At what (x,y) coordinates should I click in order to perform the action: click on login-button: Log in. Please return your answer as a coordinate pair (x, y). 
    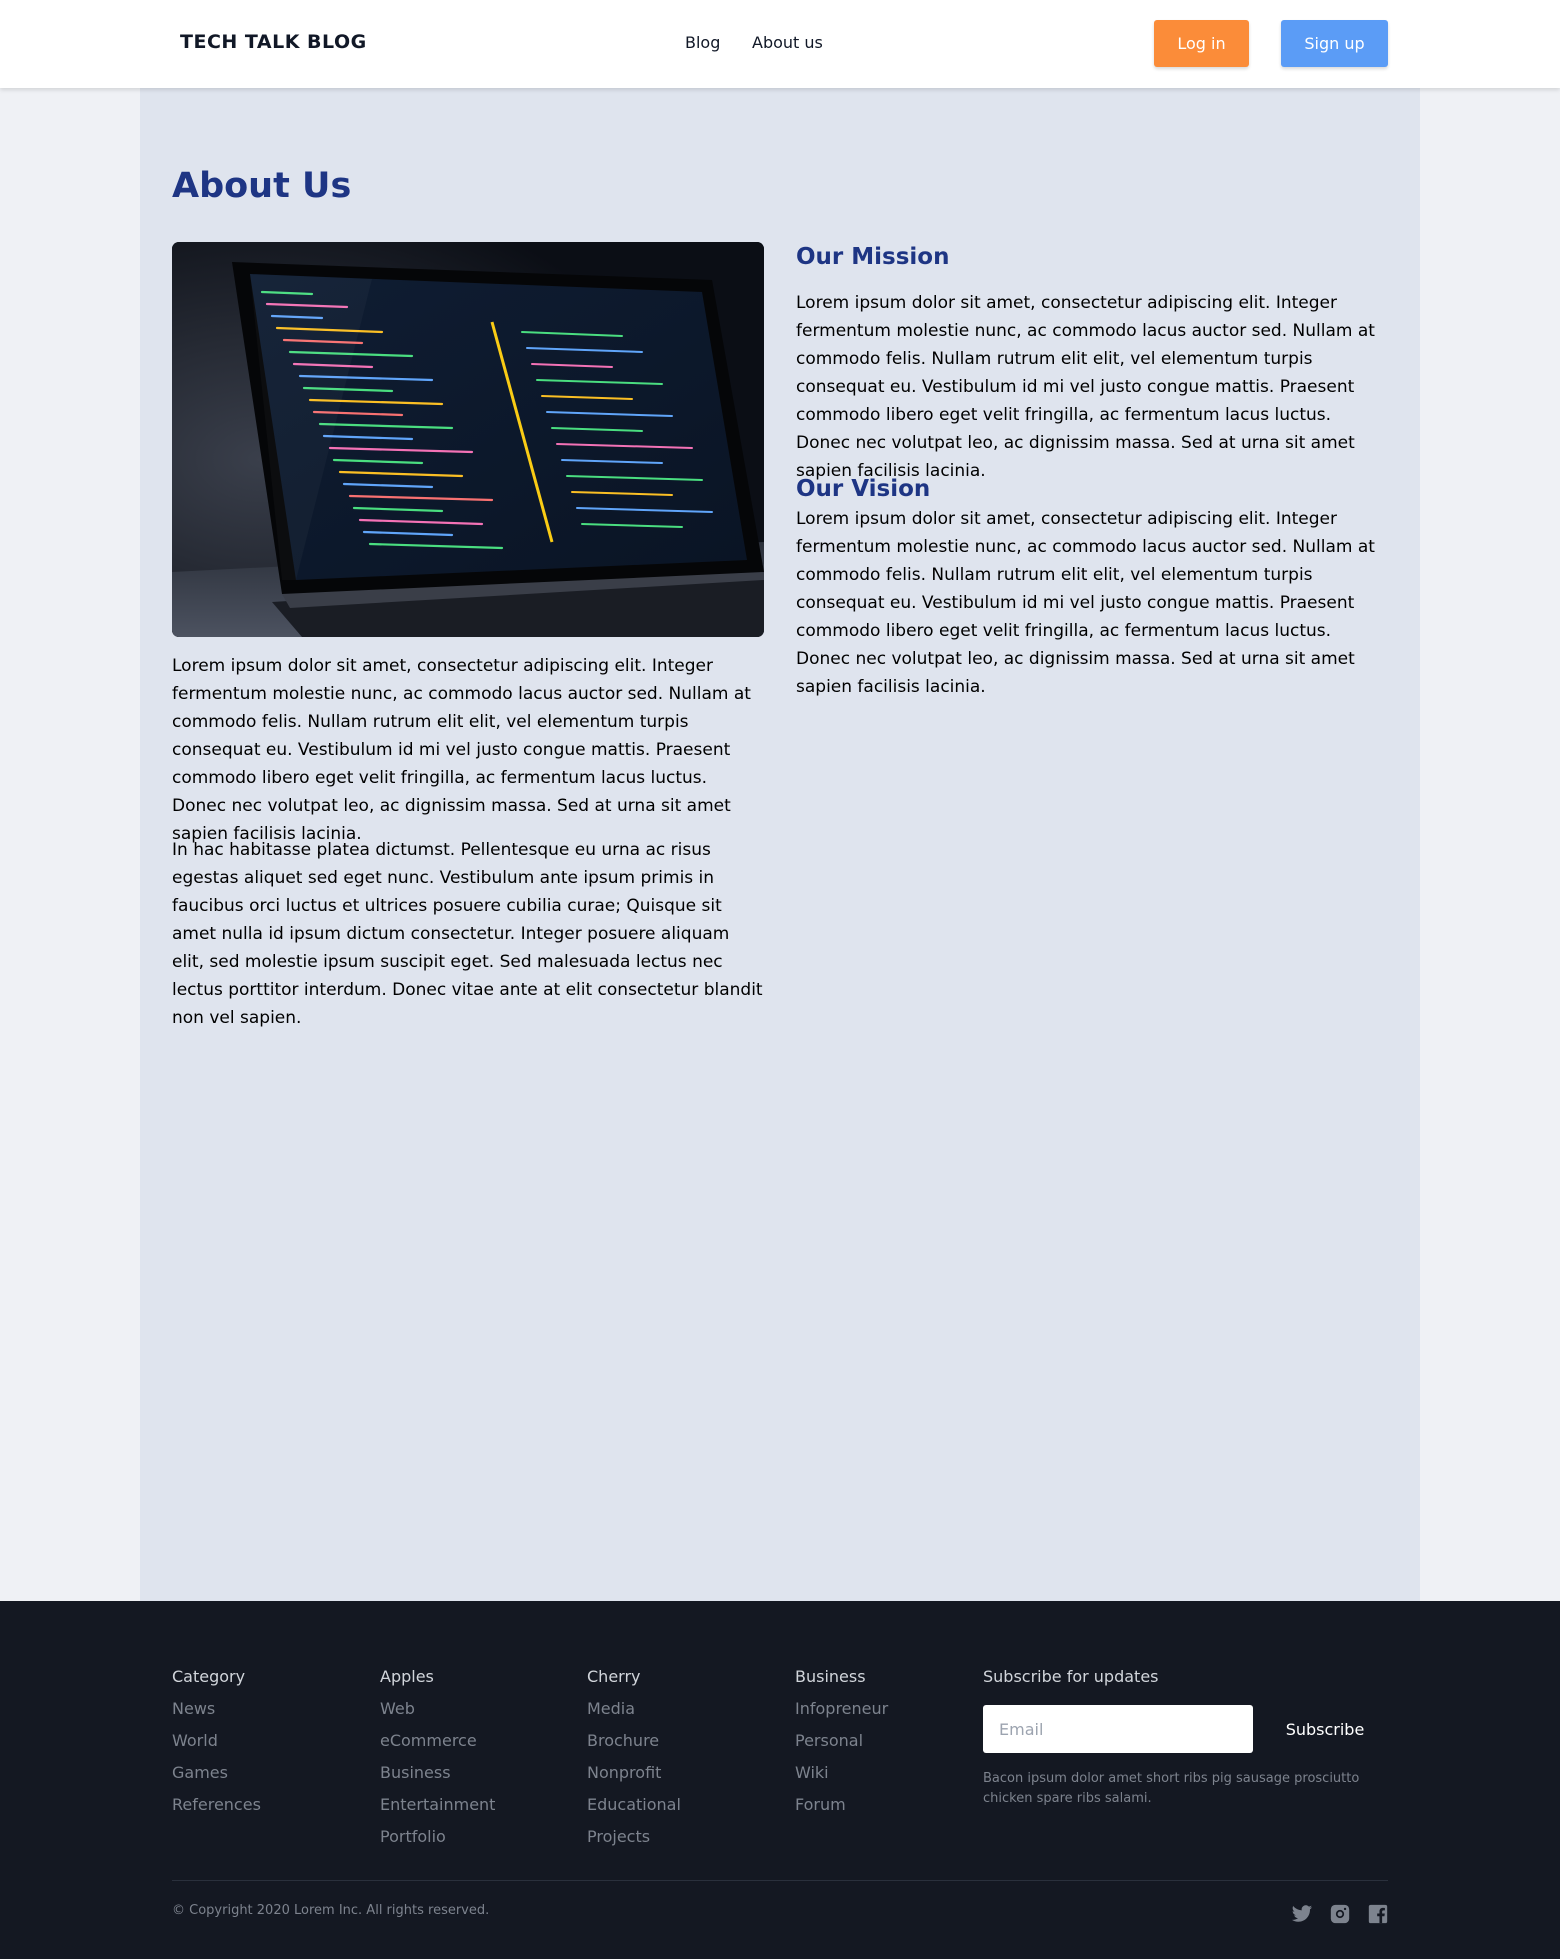
    Looking at the image, I should click on (1201, 43).